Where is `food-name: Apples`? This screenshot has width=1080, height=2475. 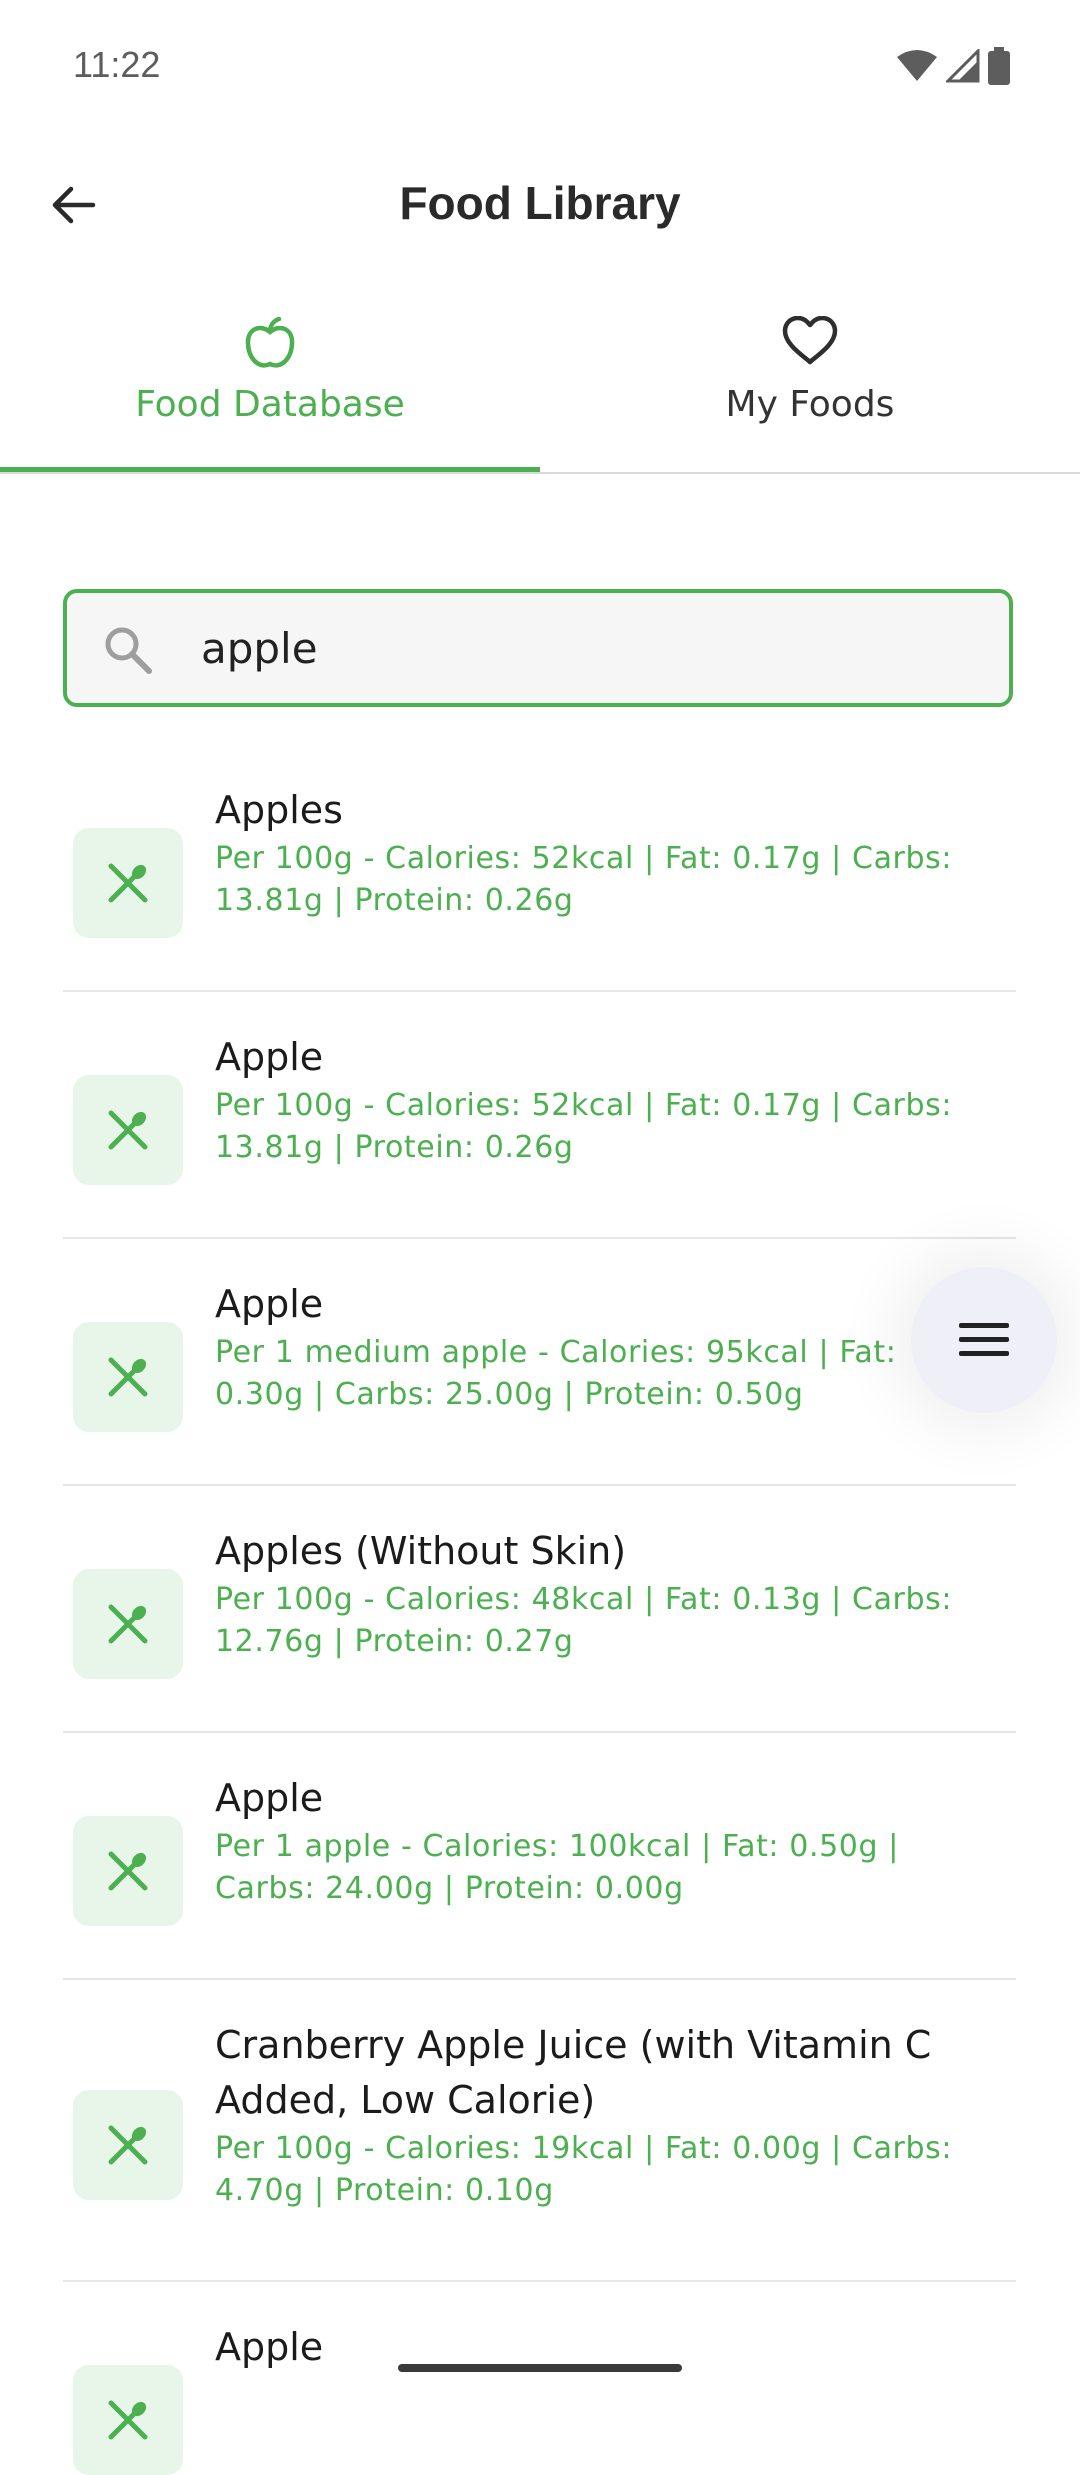 food-name: Apples is located at coordinates (279, 810).